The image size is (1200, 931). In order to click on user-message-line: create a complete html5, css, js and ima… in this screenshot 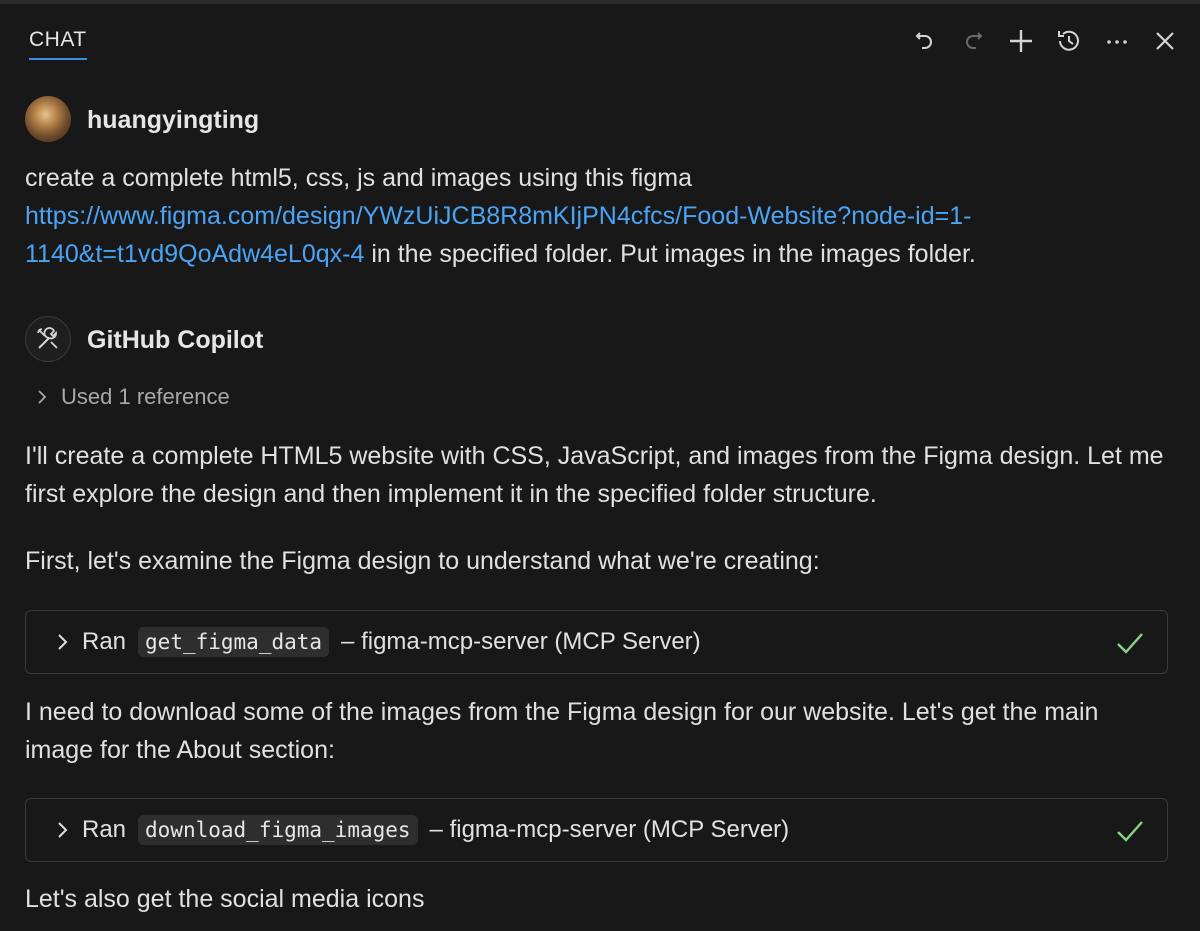, I will do `click(358, 178)`.